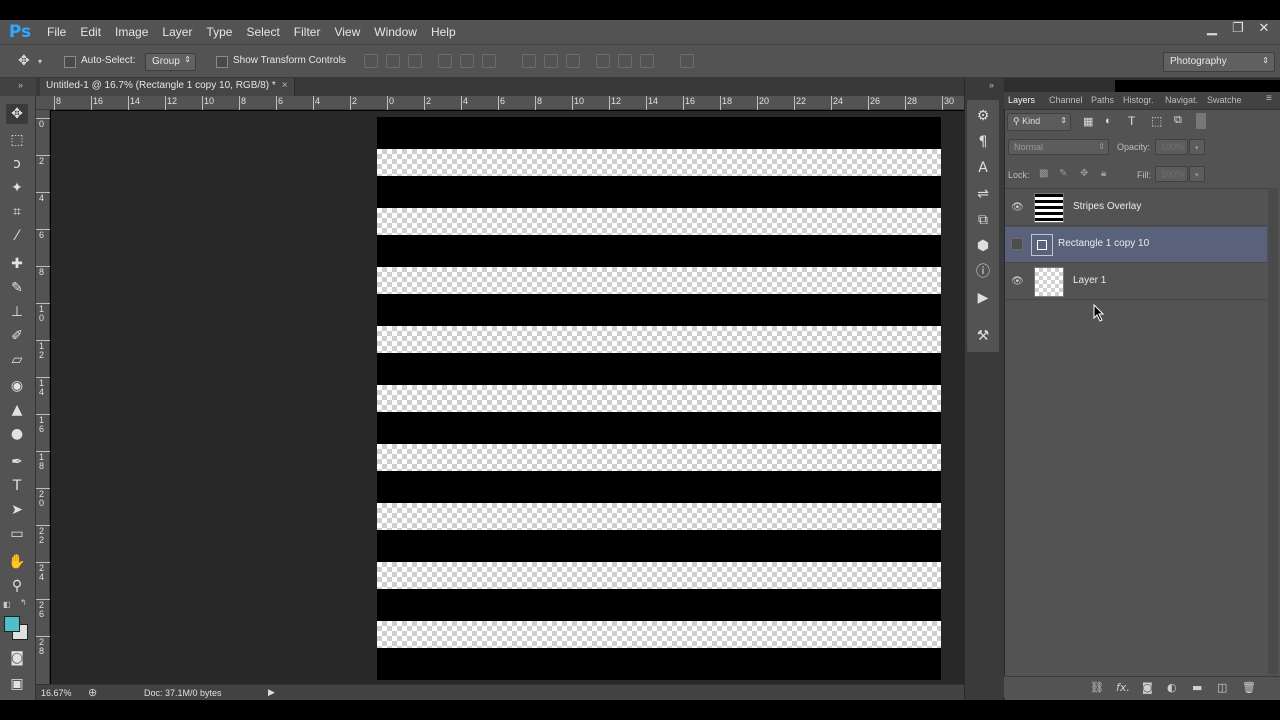 The image size is (1280, 720). Describe the element at coordinates (983, 272) in the screenshot. I see `info-icon: ⓘ` at that location.